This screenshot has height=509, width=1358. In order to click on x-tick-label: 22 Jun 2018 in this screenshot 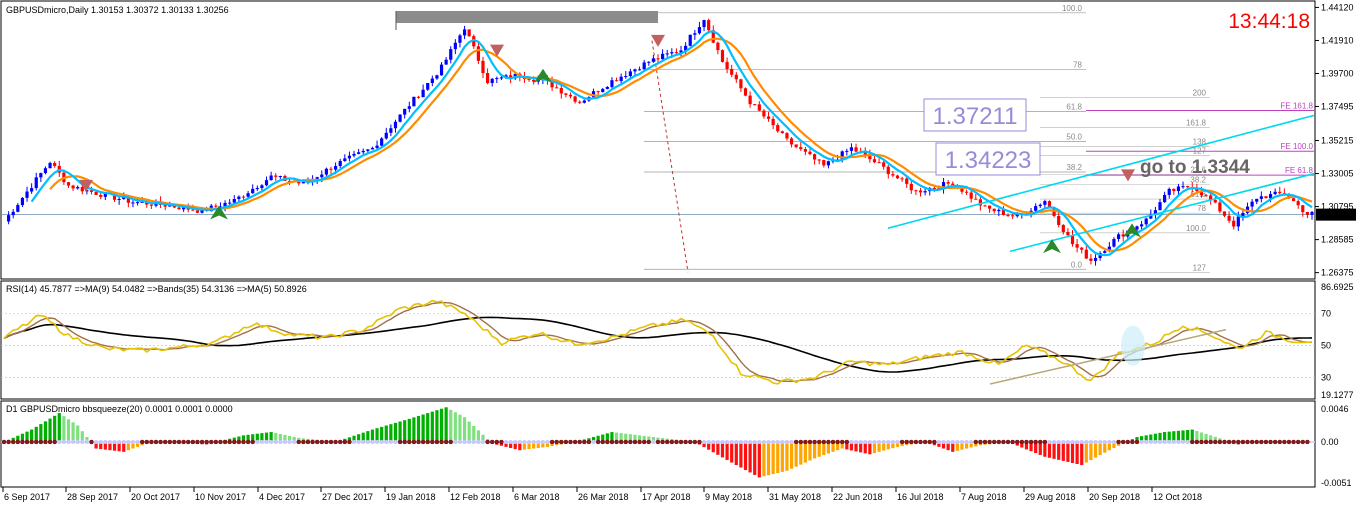, I will do `click(858, 497)`.